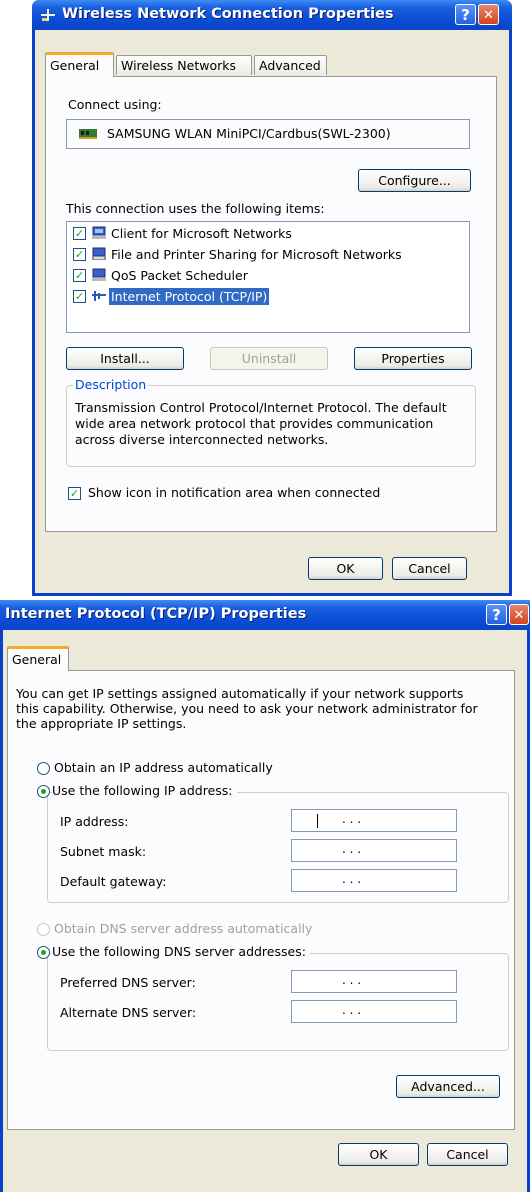 This screenshot has width=530, height=1192. What do you see at coordinates (257, 659) in the screenshot?
I see `dialog2-tabbar: General` at bounding box center [257, 659].